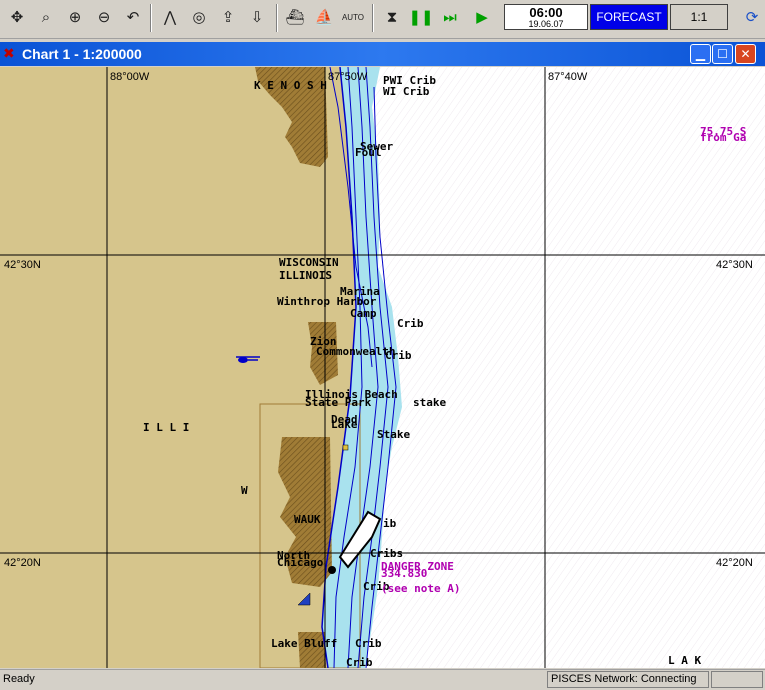  What do you see at coordinates (359, 662) in the screenshot?
I see `label-crib-5: Crib` at bounding box center [359, 662].